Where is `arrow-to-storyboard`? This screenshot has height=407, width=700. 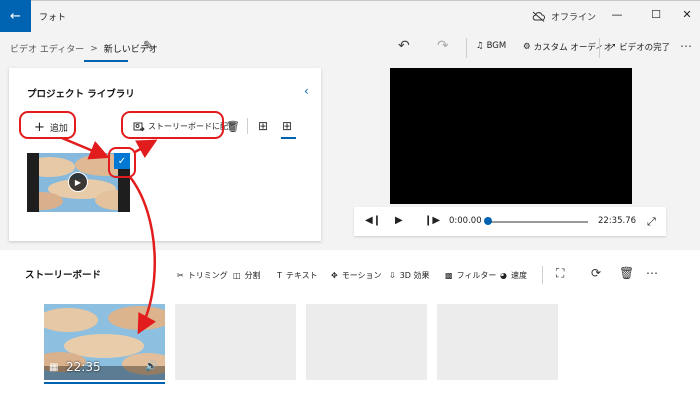 arrow-to-storyboard is located at coordinates (142, 255).